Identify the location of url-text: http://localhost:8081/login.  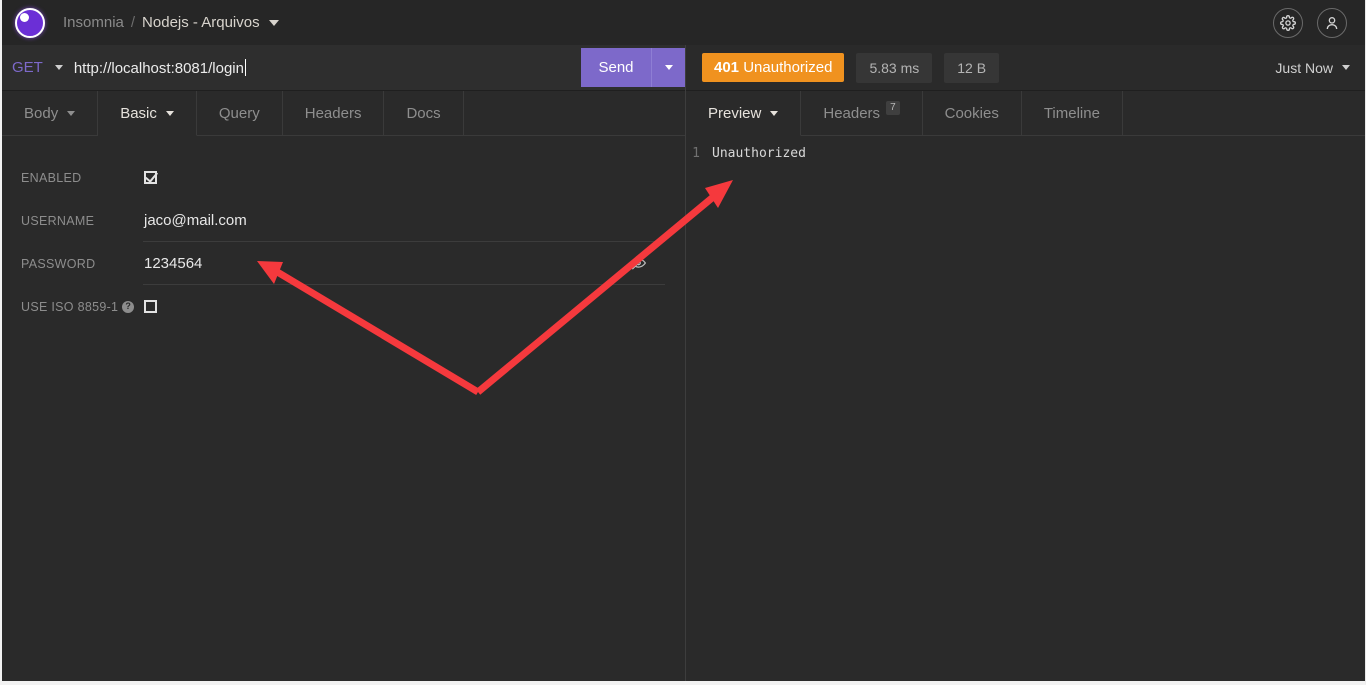
(158, 68).